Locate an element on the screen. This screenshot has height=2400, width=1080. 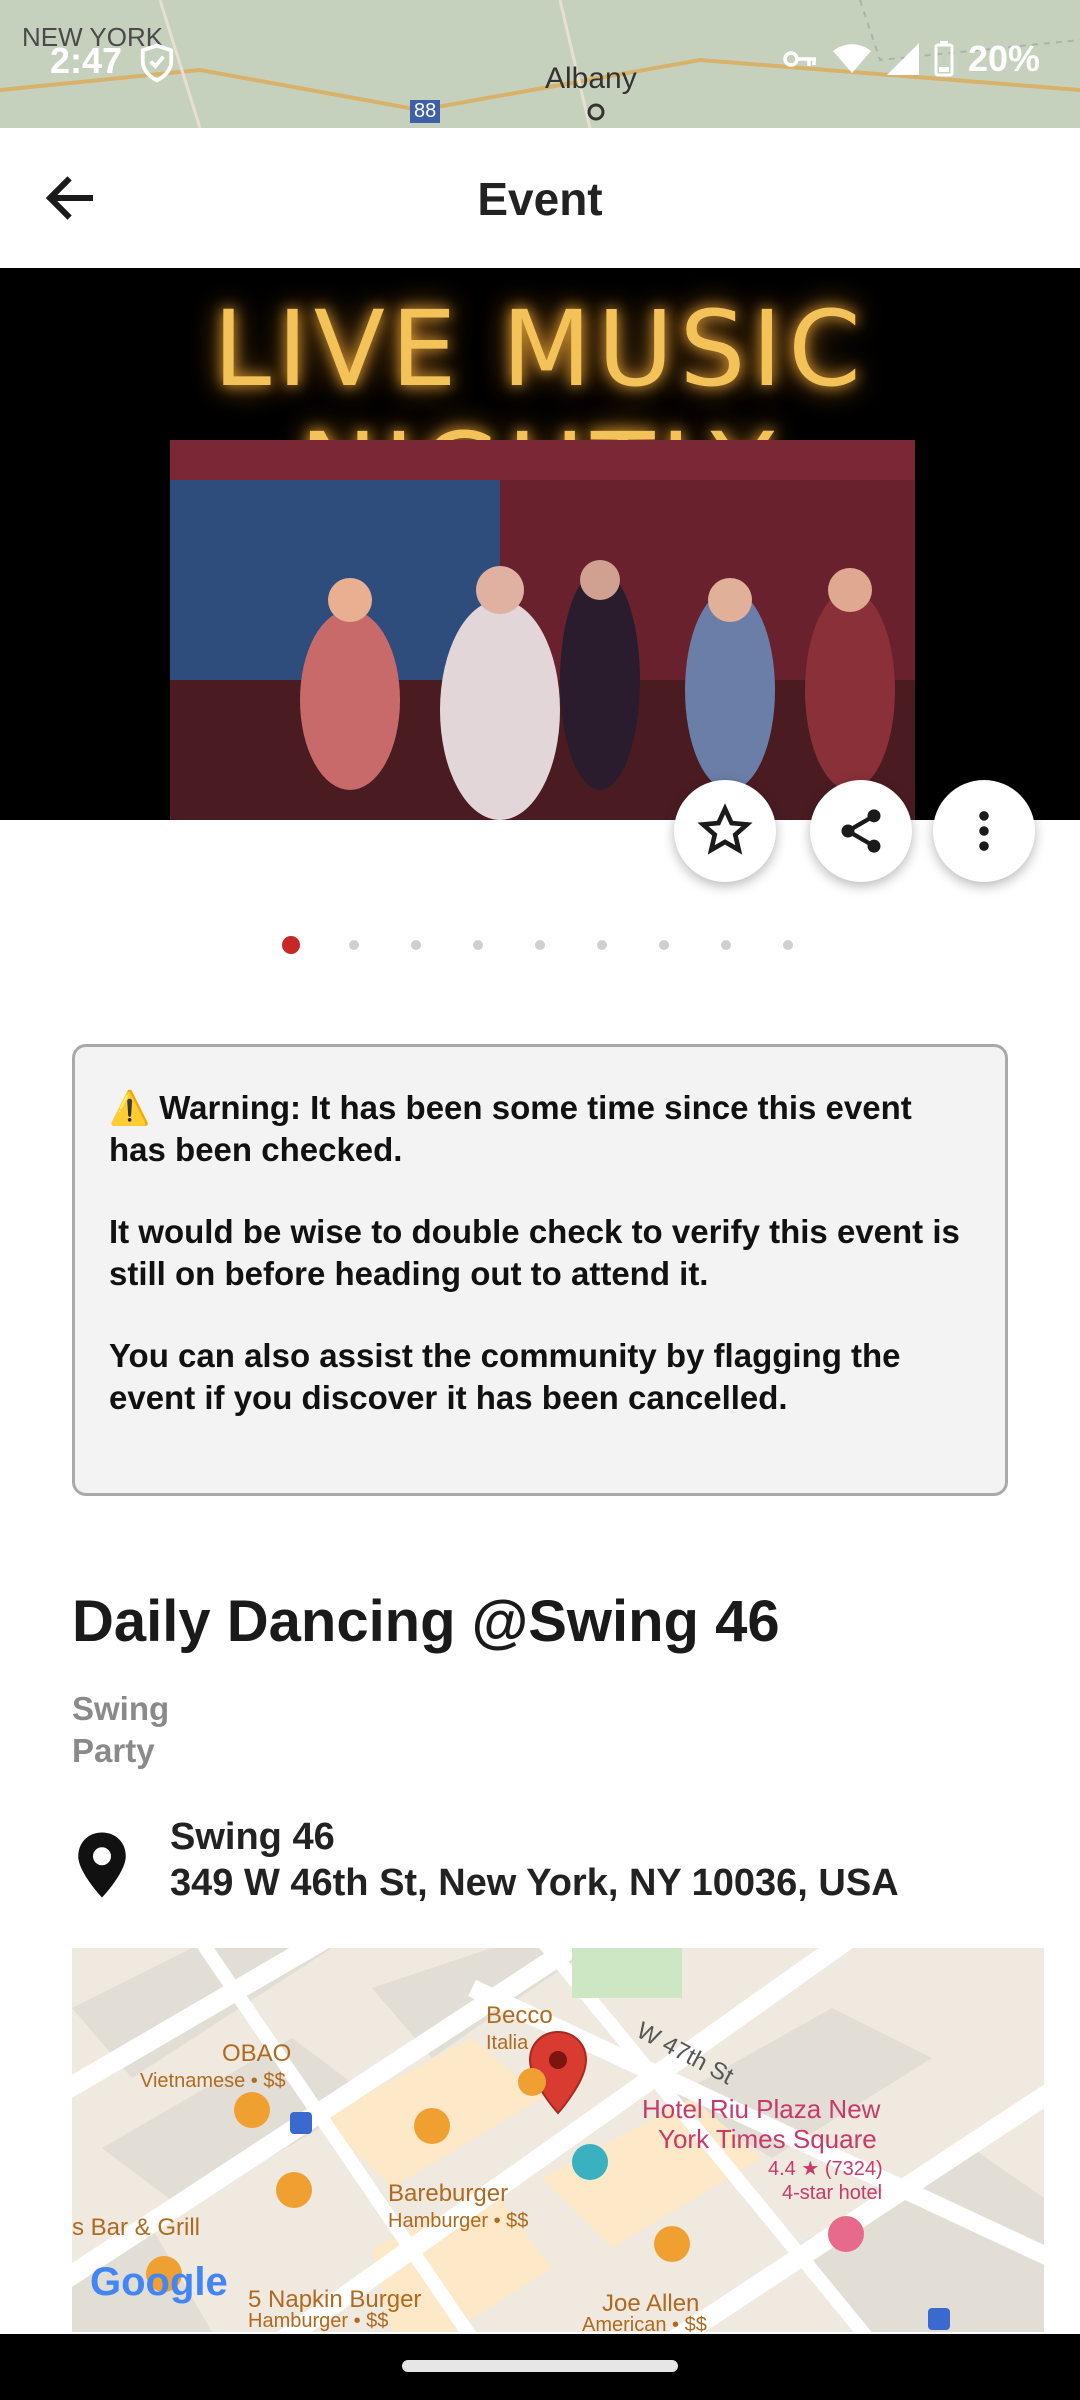
battery-icon is located at coordinates (944, 59).